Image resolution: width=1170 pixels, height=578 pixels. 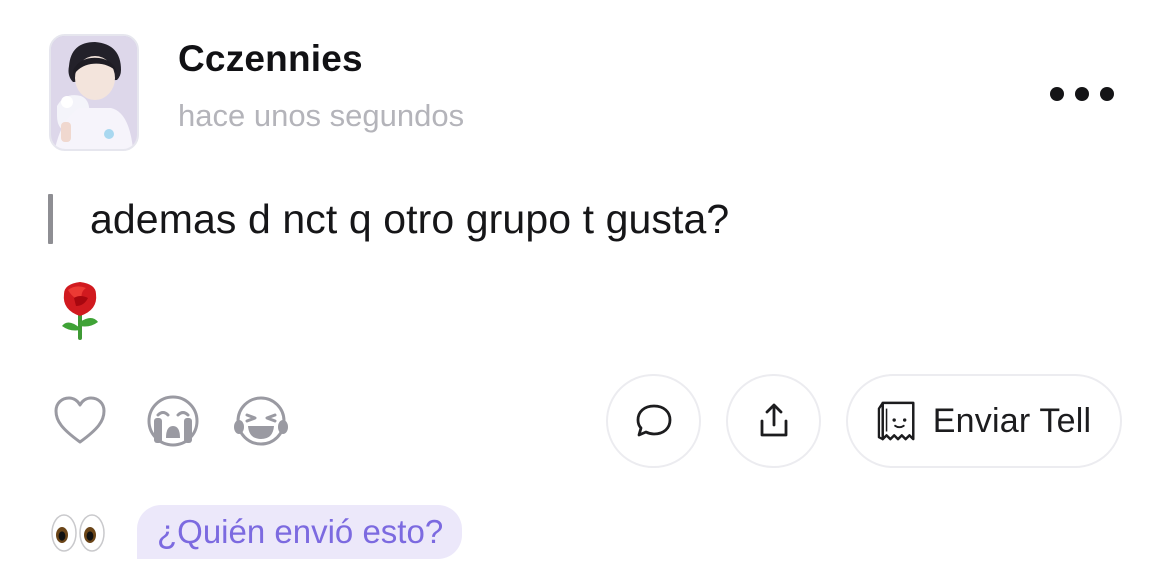 I want to click on laughing-face-icon, so click(x=261, y=421).